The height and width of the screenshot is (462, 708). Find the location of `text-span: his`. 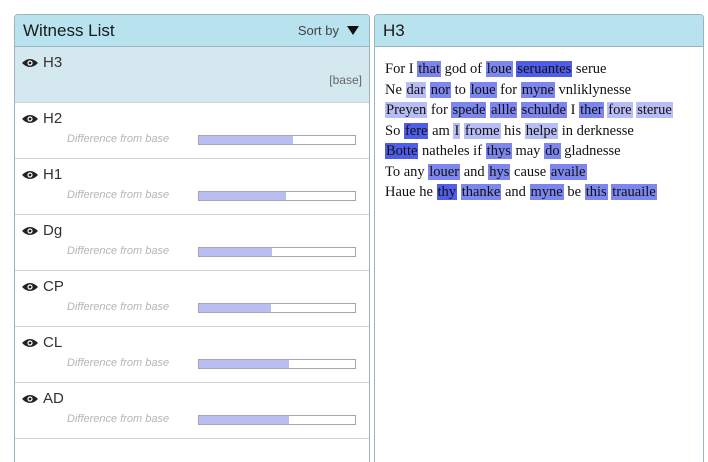

text-span: his is located at coordinates (512, 130).